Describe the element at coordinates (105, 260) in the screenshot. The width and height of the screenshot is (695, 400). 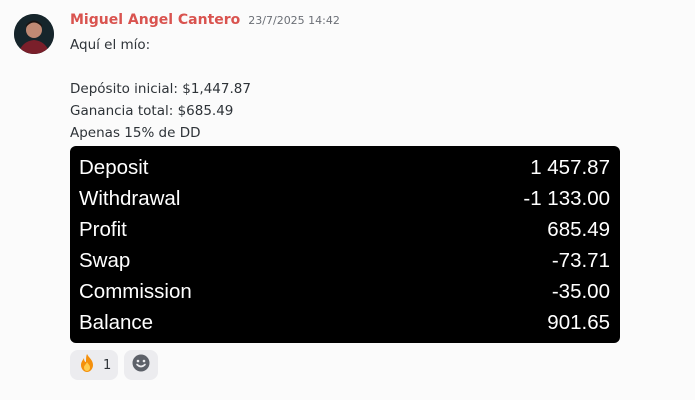
I see `row-label: Swap` at that location.